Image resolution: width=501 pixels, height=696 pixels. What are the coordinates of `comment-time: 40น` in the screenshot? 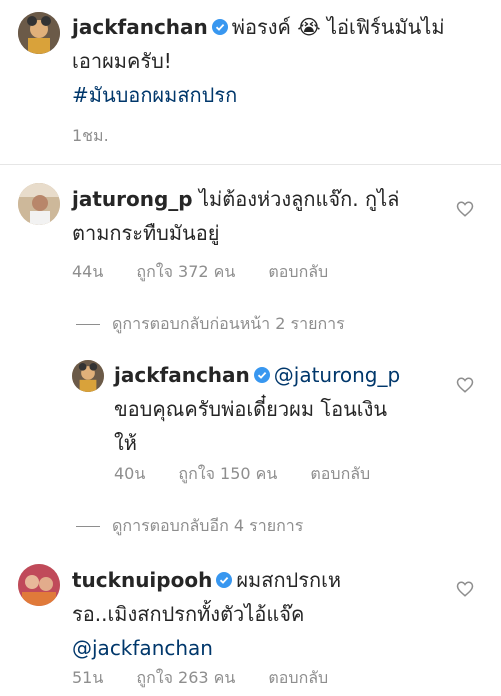 It's located at (130, 473).